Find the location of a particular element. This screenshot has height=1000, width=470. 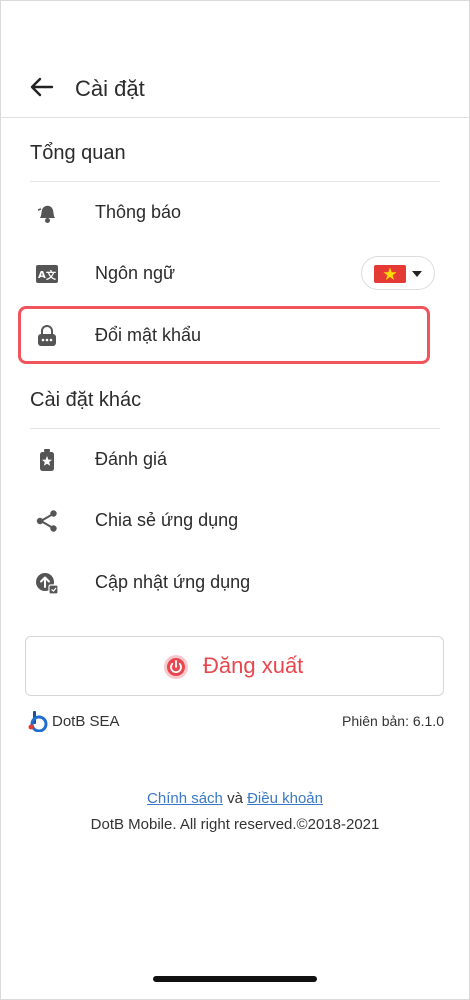

share-icon is located at coordinates (47, 521).